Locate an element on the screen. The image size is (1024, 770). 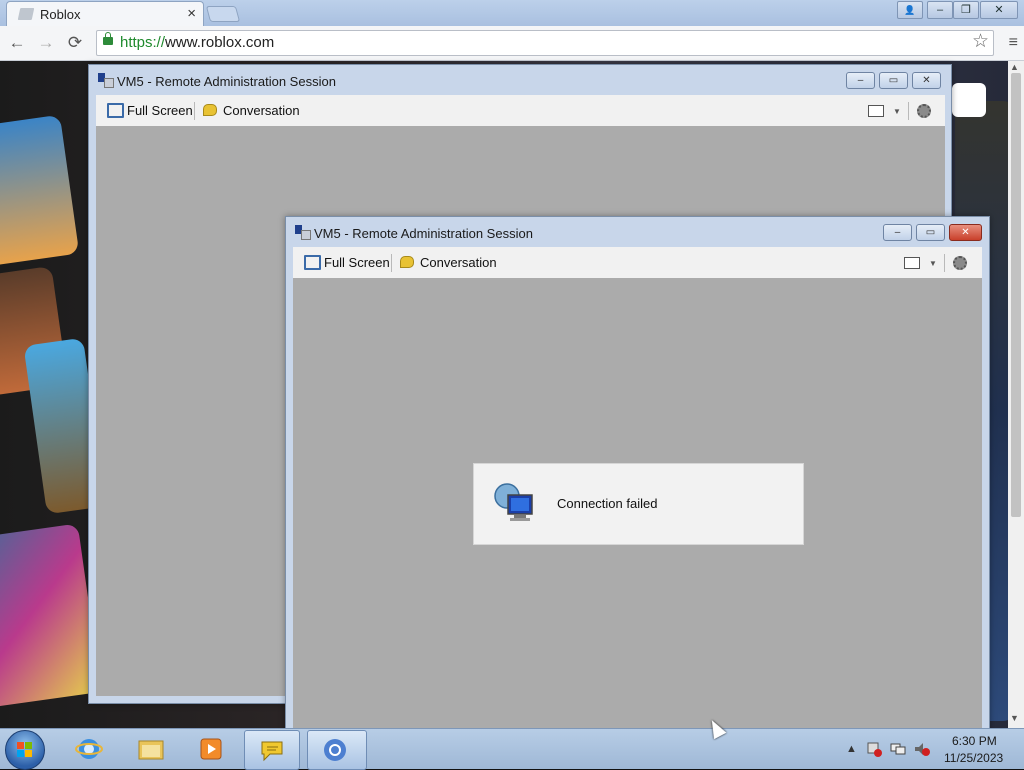
browser-close-button: ✕ is located at coordinates (999, 10).